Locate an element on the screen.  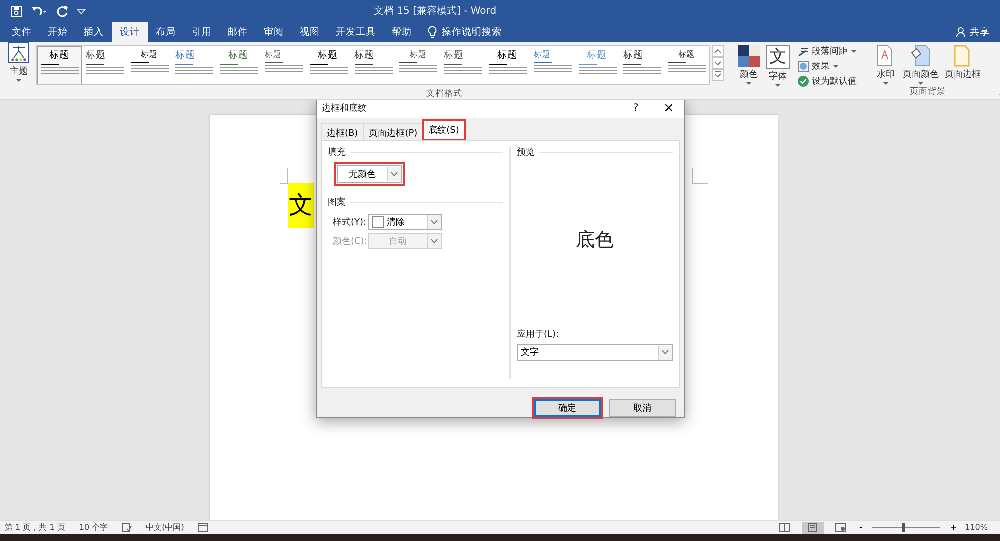
watermark-button: 水印 is located at coordinates (886, 65).